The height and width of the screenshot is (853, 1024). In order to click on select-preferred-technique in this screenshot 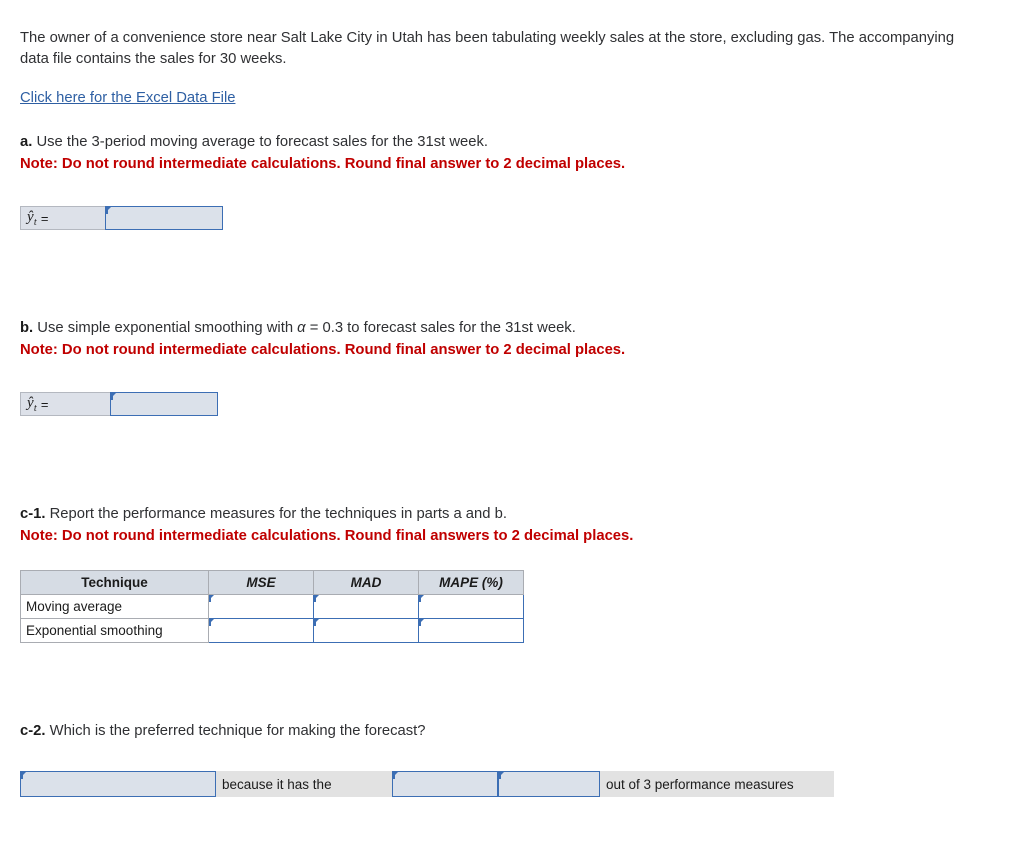, I will do `click(118, 784)`.